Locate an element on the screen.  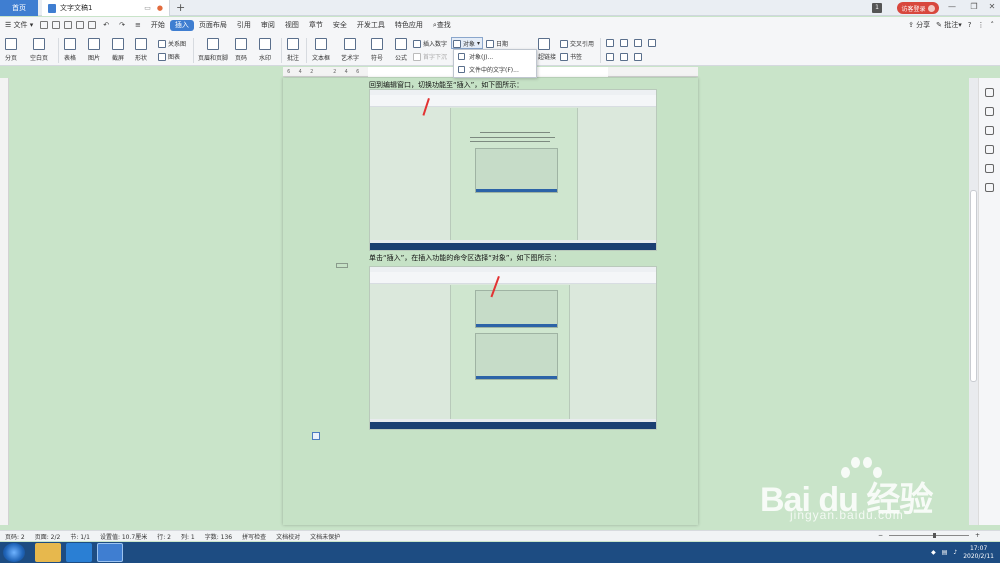
zoom-slider is located at coordinates (928, 535).